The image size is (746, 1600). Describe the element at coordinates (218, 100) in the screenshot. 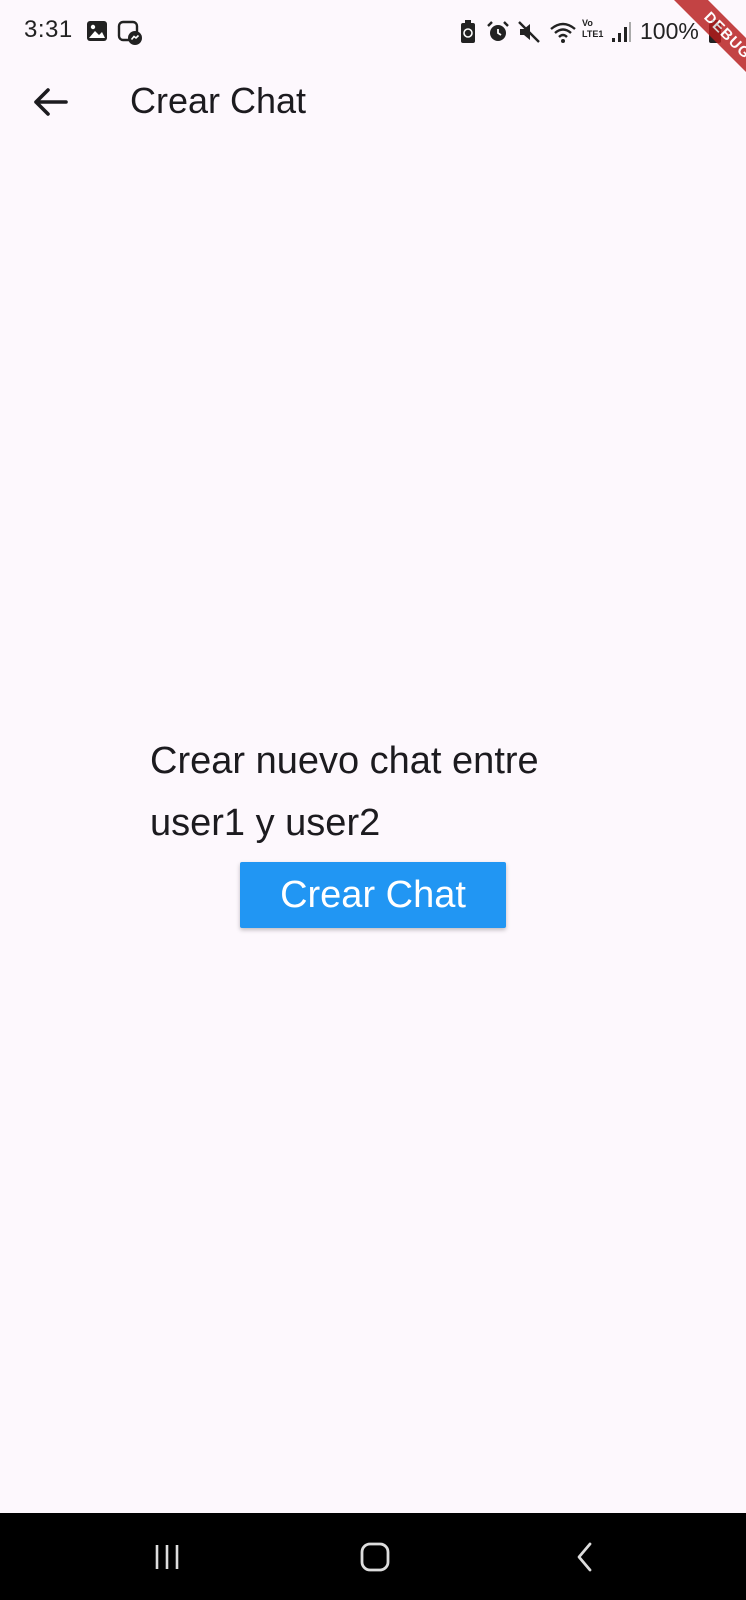

I see `page-title: Crear Chat` at that location.